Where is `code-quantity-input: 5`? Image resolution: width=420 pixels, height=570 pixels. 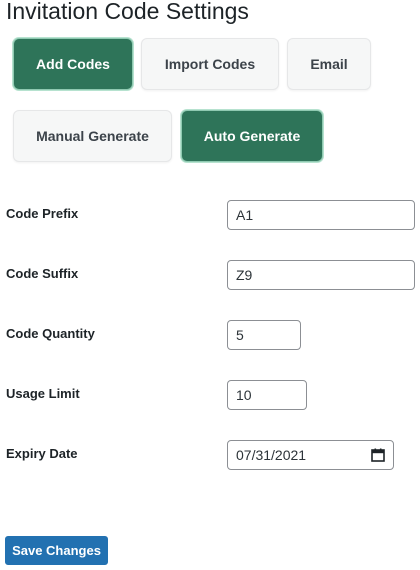
code-quantity-input: 5 is located at coordinates (264, 335).